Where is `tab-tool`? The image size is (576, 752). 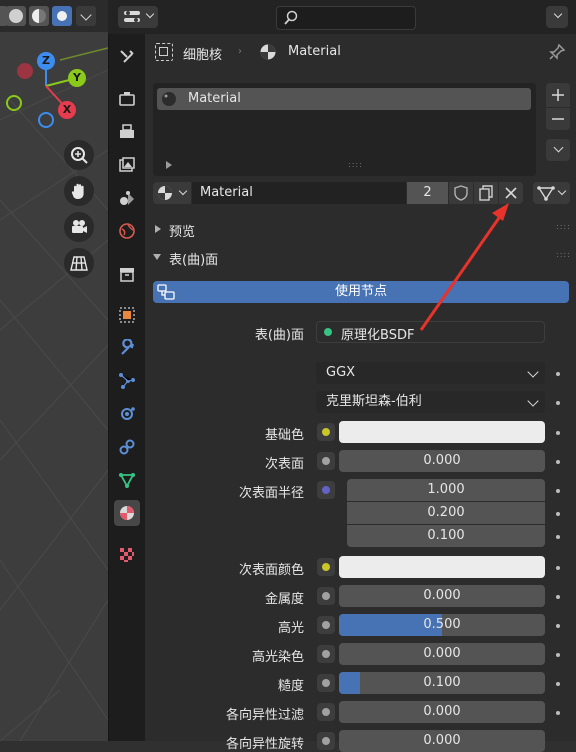 tab-tool is located at coordinates (127, 57).